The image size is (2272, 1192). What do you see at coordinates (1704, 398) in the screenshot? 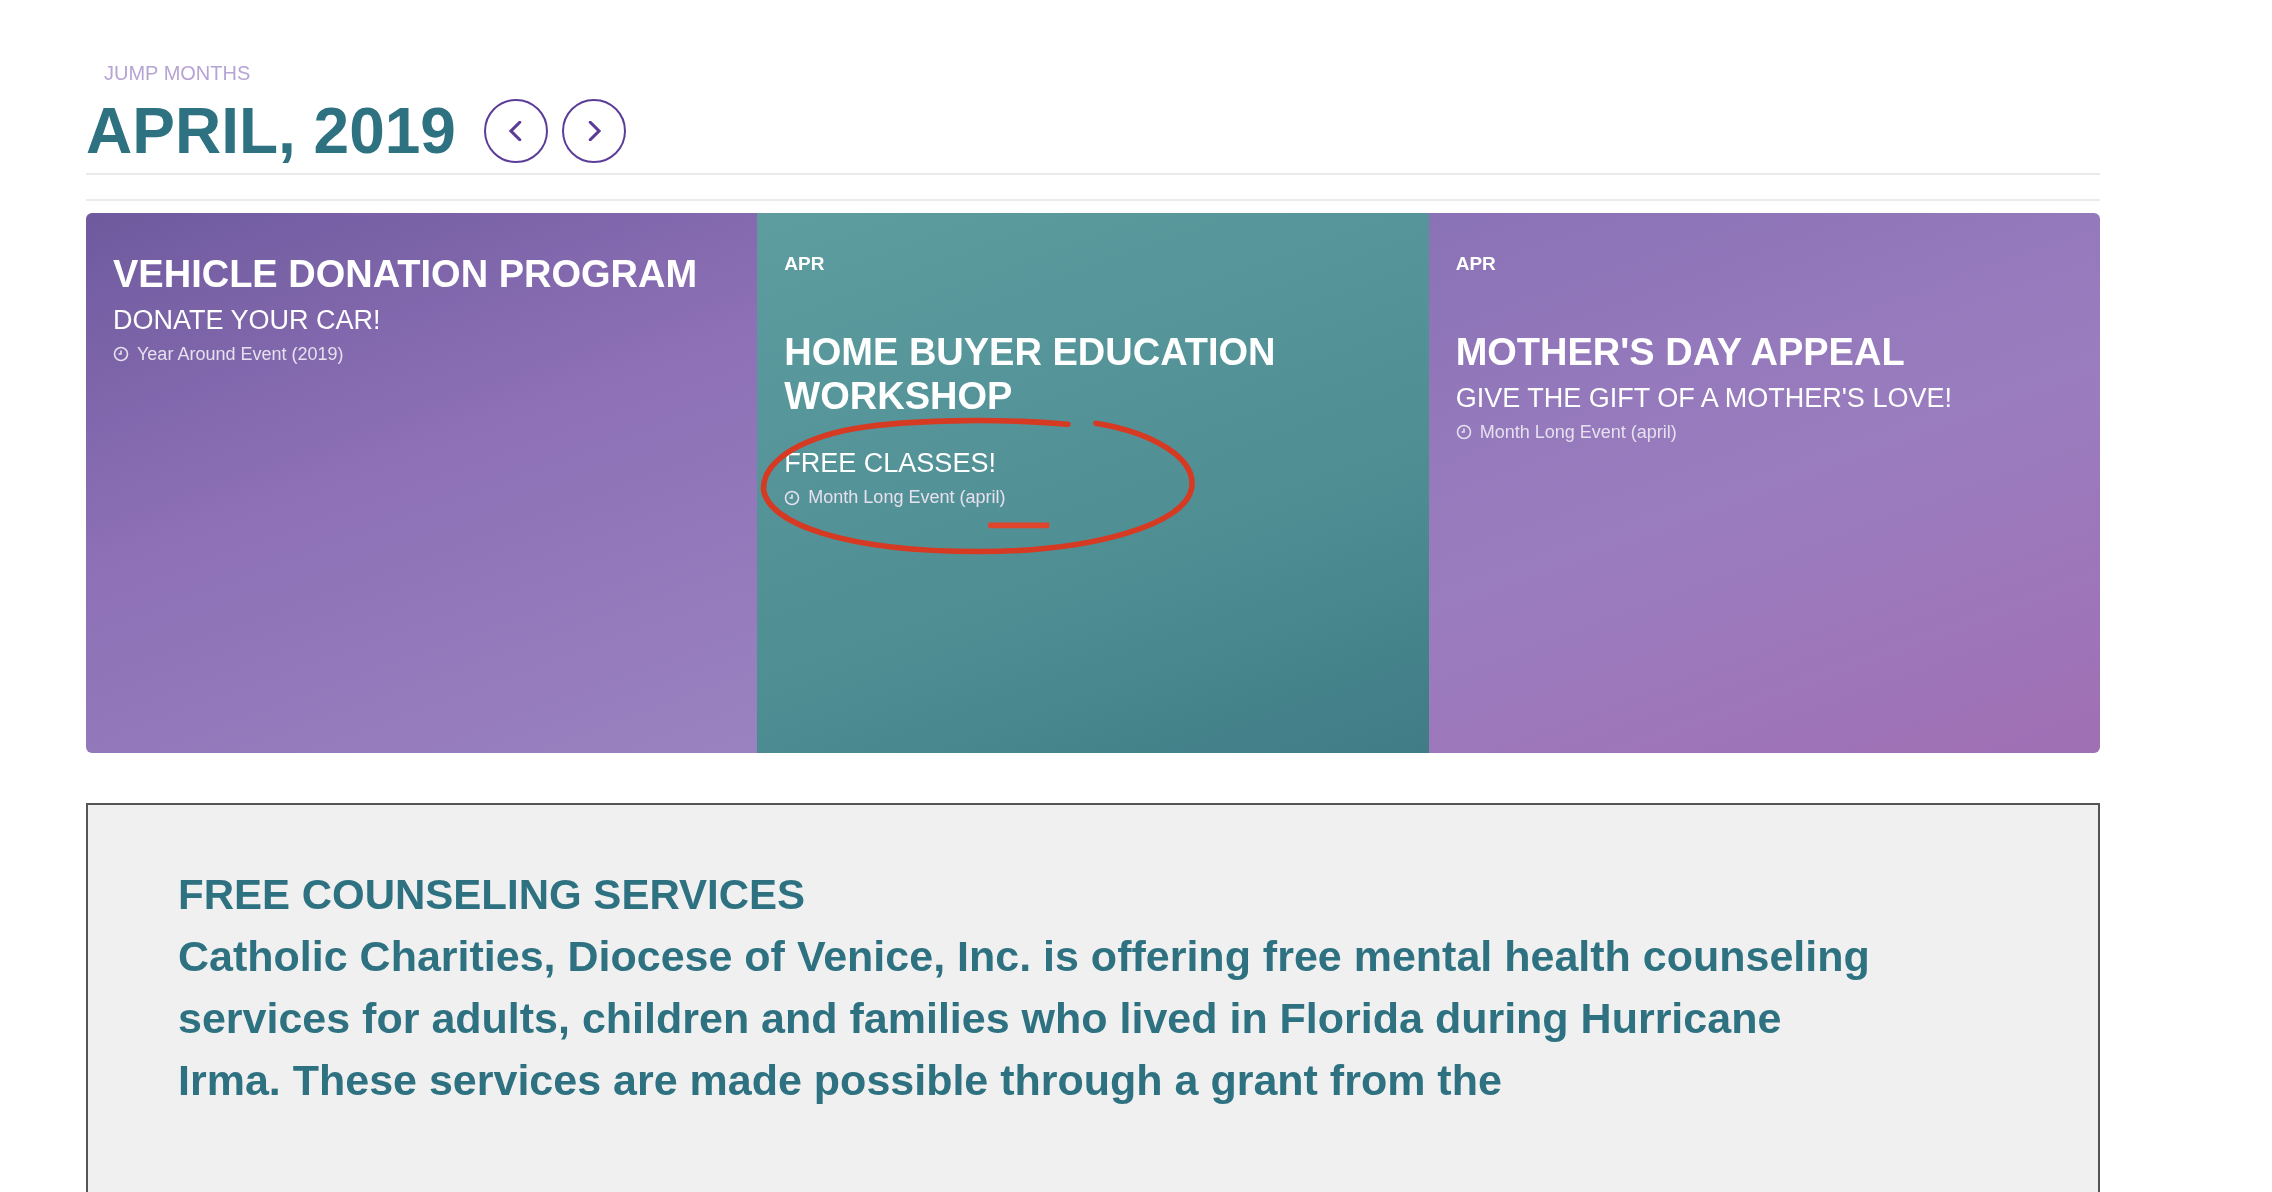
I see `event-subtitle: GIVE THE GIFT OF A MOTHER'S LOVE!` at bounding box center [1704, 398].